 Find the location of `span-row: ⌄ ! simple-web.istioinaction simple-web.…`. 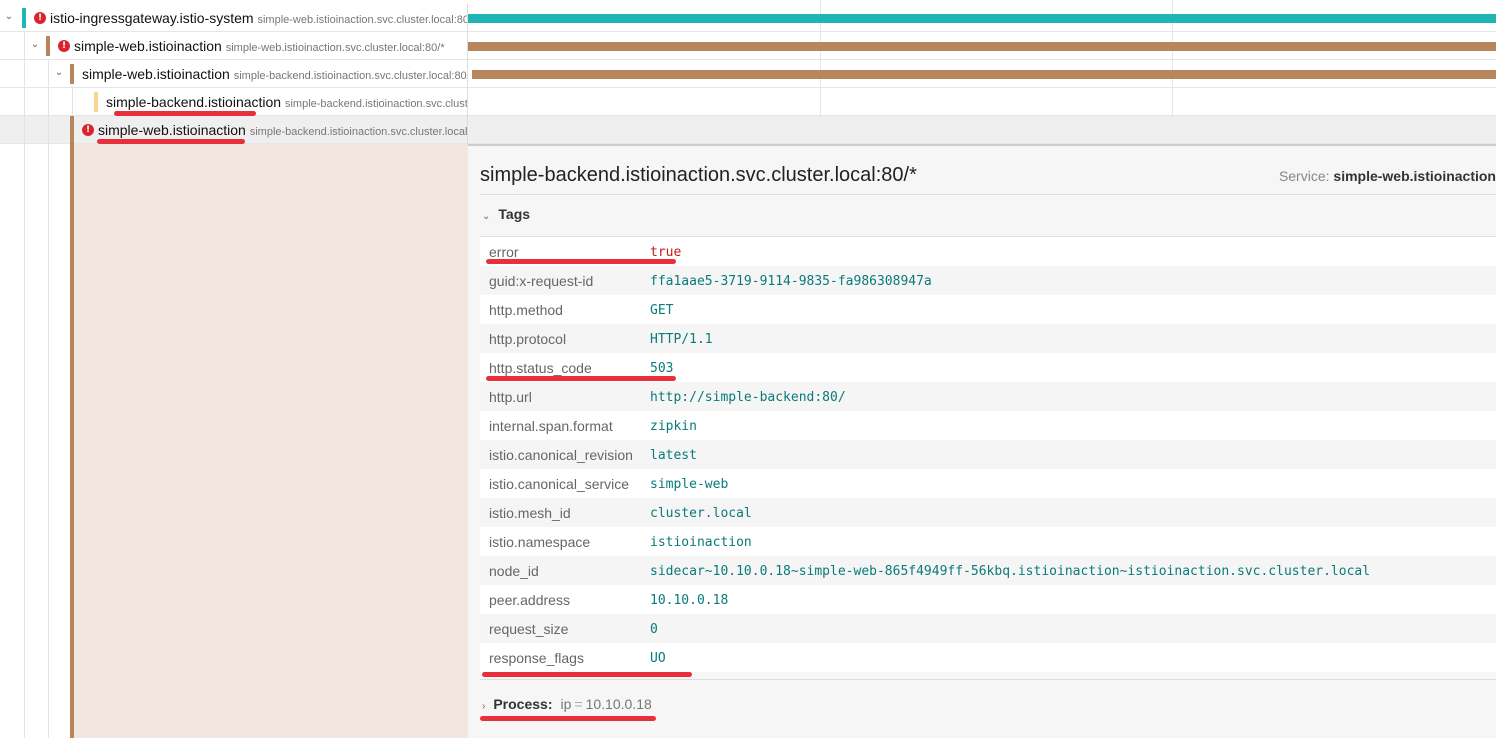

span-row: ⌄ ! simple-web.istioinaction simple-web.… is located at coordinates (748, 46).